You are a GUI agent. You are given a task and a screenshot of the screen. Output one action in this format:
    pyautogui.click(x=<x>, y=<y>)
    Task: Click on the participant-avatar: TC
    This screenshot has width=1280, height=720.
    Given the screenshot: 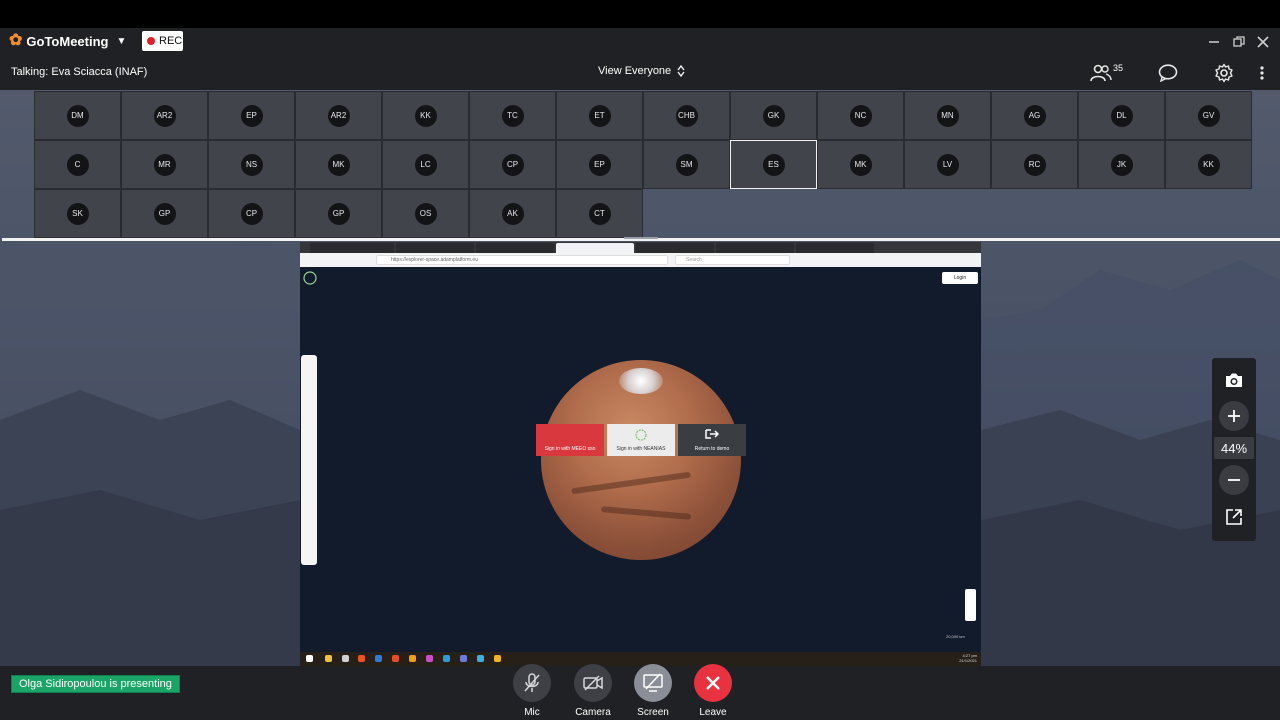 What is the action you would take?
    pyautogui.click(x=512, y=115)
    